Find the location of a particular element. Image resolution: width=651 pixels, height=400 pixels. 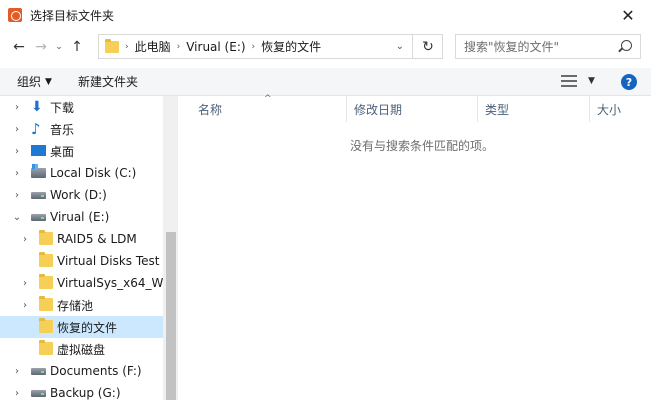

address-dropdown-icon: ⌄ is located at coordinates (400, 46).